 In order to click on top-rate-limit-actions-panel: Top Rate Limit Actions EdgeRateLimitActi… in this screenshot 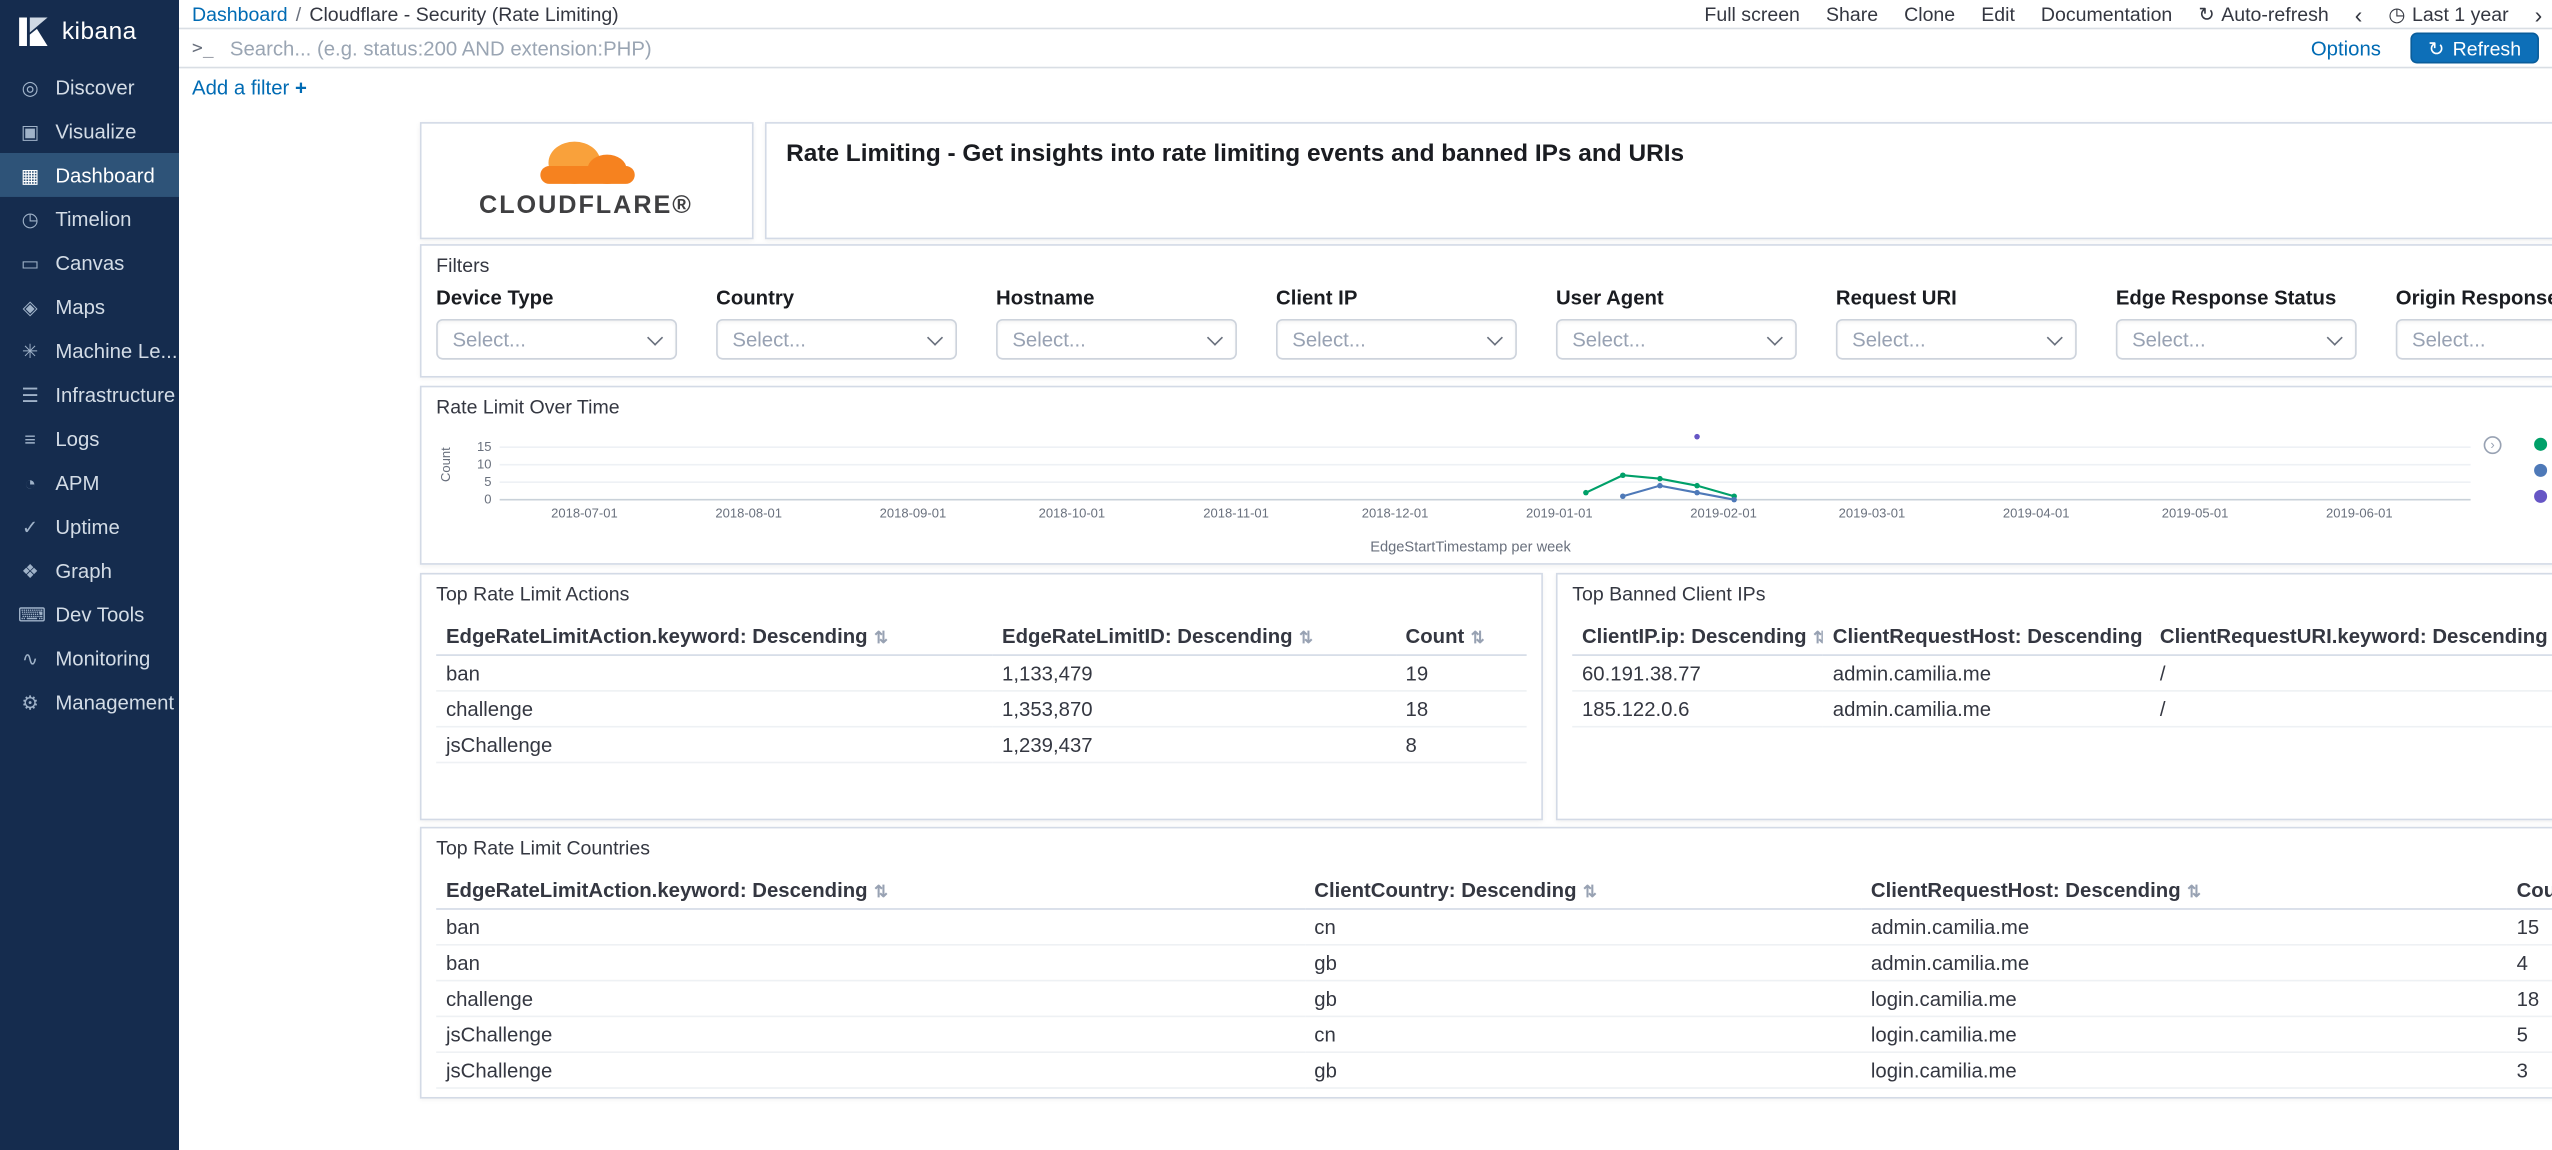, I will do `click(981, 696)`.